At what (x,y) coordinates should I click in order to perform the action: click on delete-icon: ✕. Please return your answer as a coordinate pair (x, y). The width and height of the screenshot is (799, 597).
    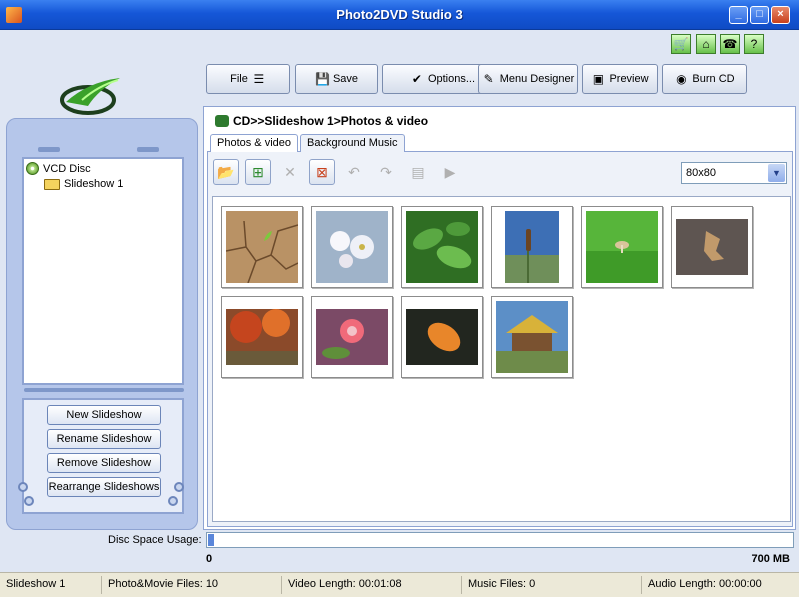
    Looking at the image, I should click on (290, 172).